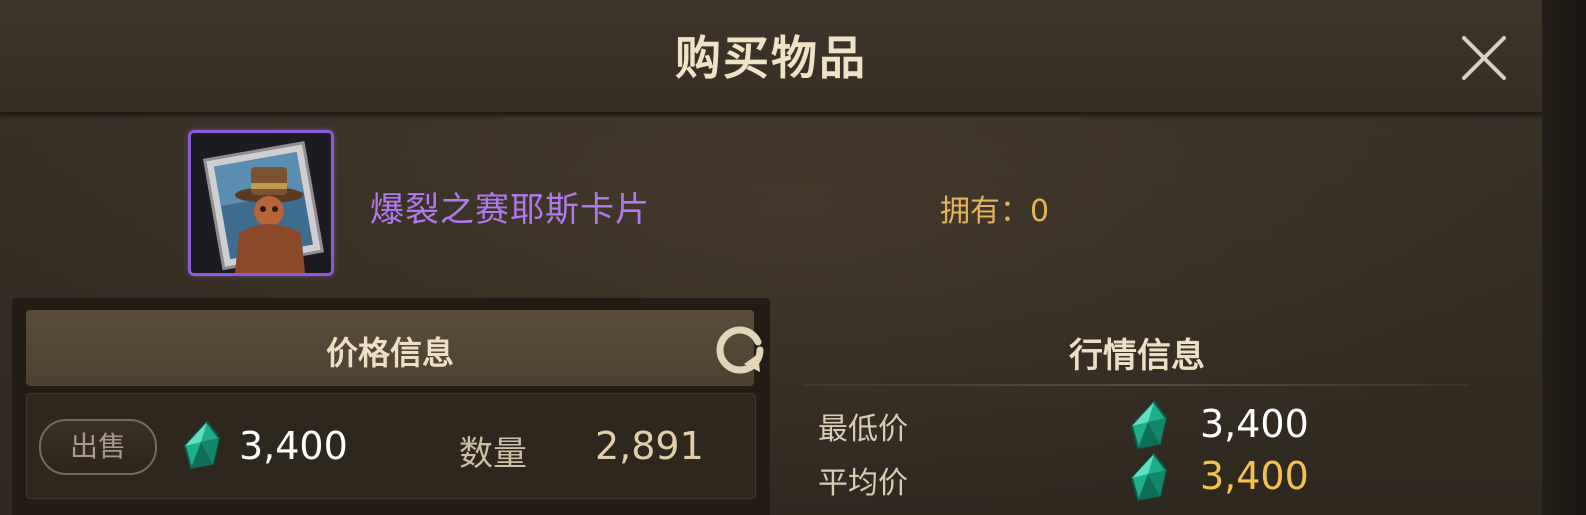 The height and width of the screenshot is (515, 1586). I want to click on item-icon, so click(261, 203).